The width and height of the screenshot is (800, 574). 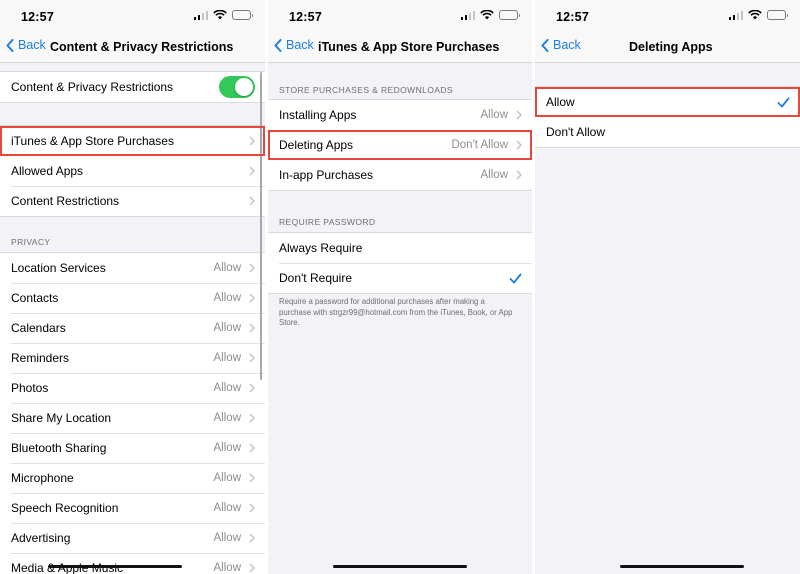 What do you see at coordinates (132, 328) in the screenshot?
I see `row-calendars: Calendars Allow` at bounding box center [132, 328].